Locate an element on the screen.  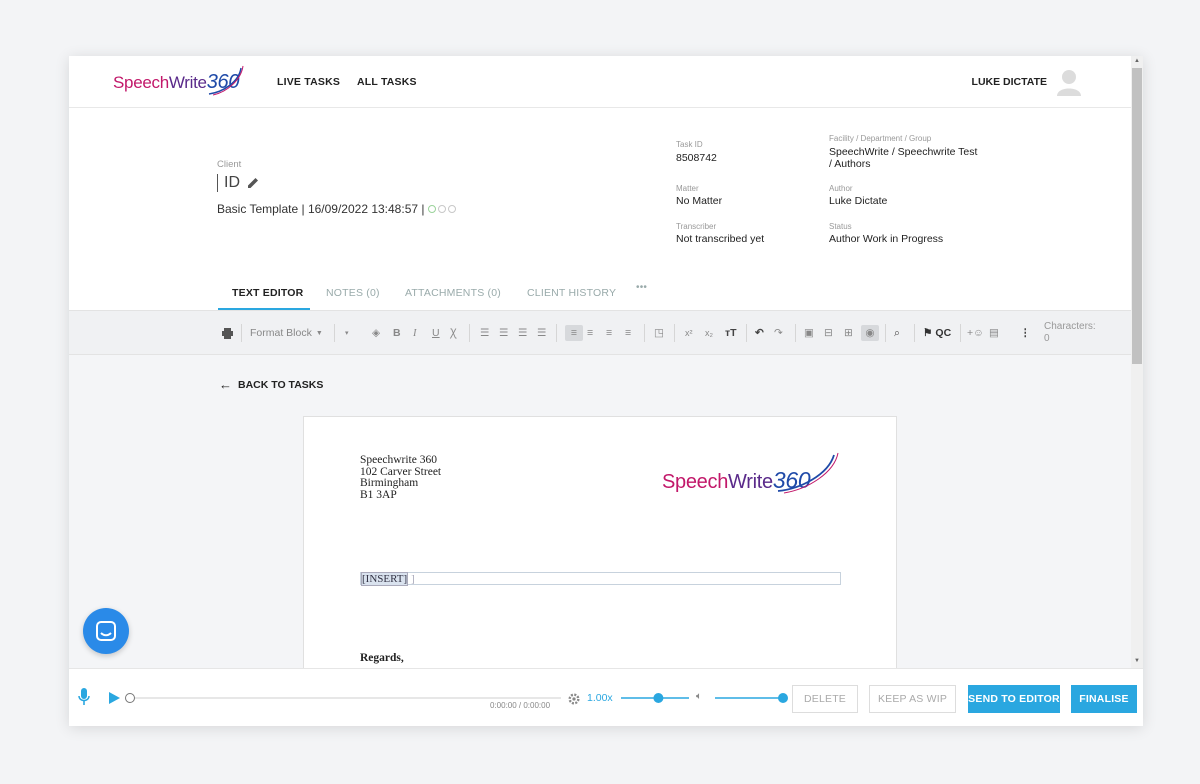
finalise-button: FINALISE is located at coordinates (1104, 699).